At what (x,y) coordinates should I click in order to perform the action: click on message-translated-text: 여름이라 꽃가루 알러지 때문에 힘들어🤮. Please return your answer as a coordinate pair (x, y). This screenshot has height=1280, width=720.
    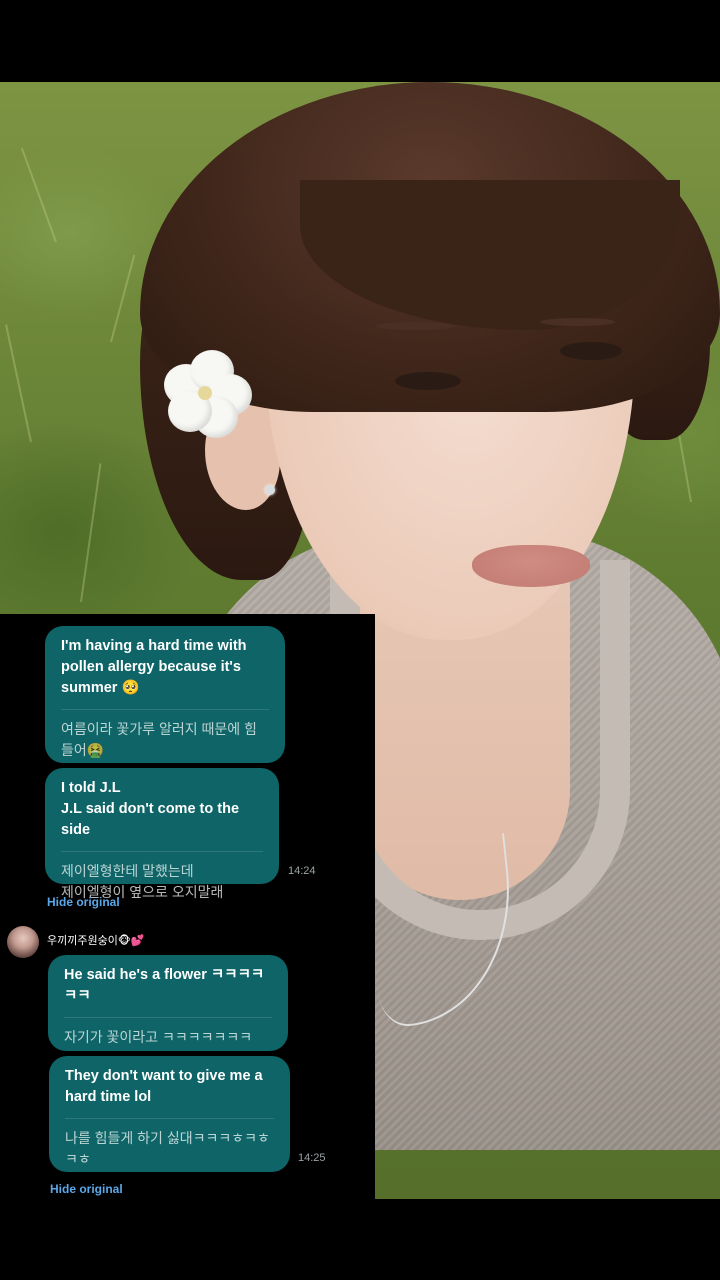
    Looking at the image, I should click on (159, 739).